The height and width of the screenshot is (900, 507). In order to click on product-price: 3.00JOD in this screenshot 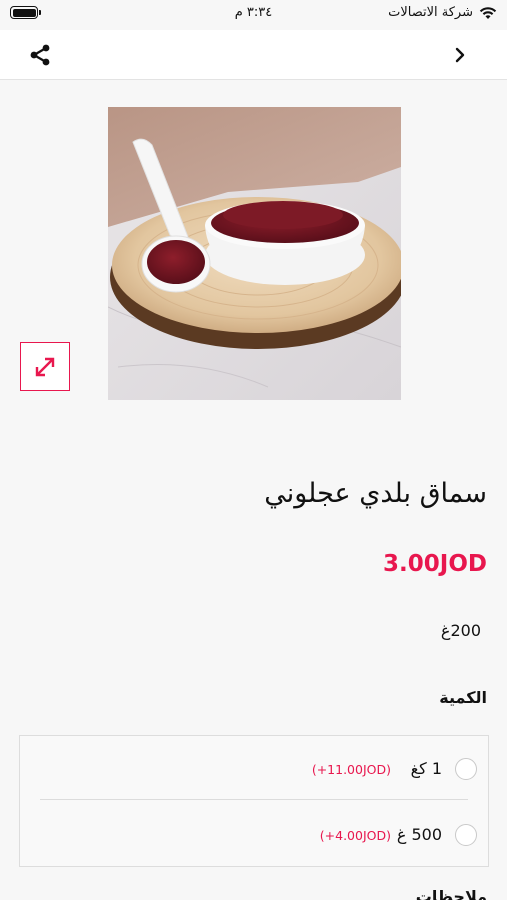, I will do `click(435, 564)`.